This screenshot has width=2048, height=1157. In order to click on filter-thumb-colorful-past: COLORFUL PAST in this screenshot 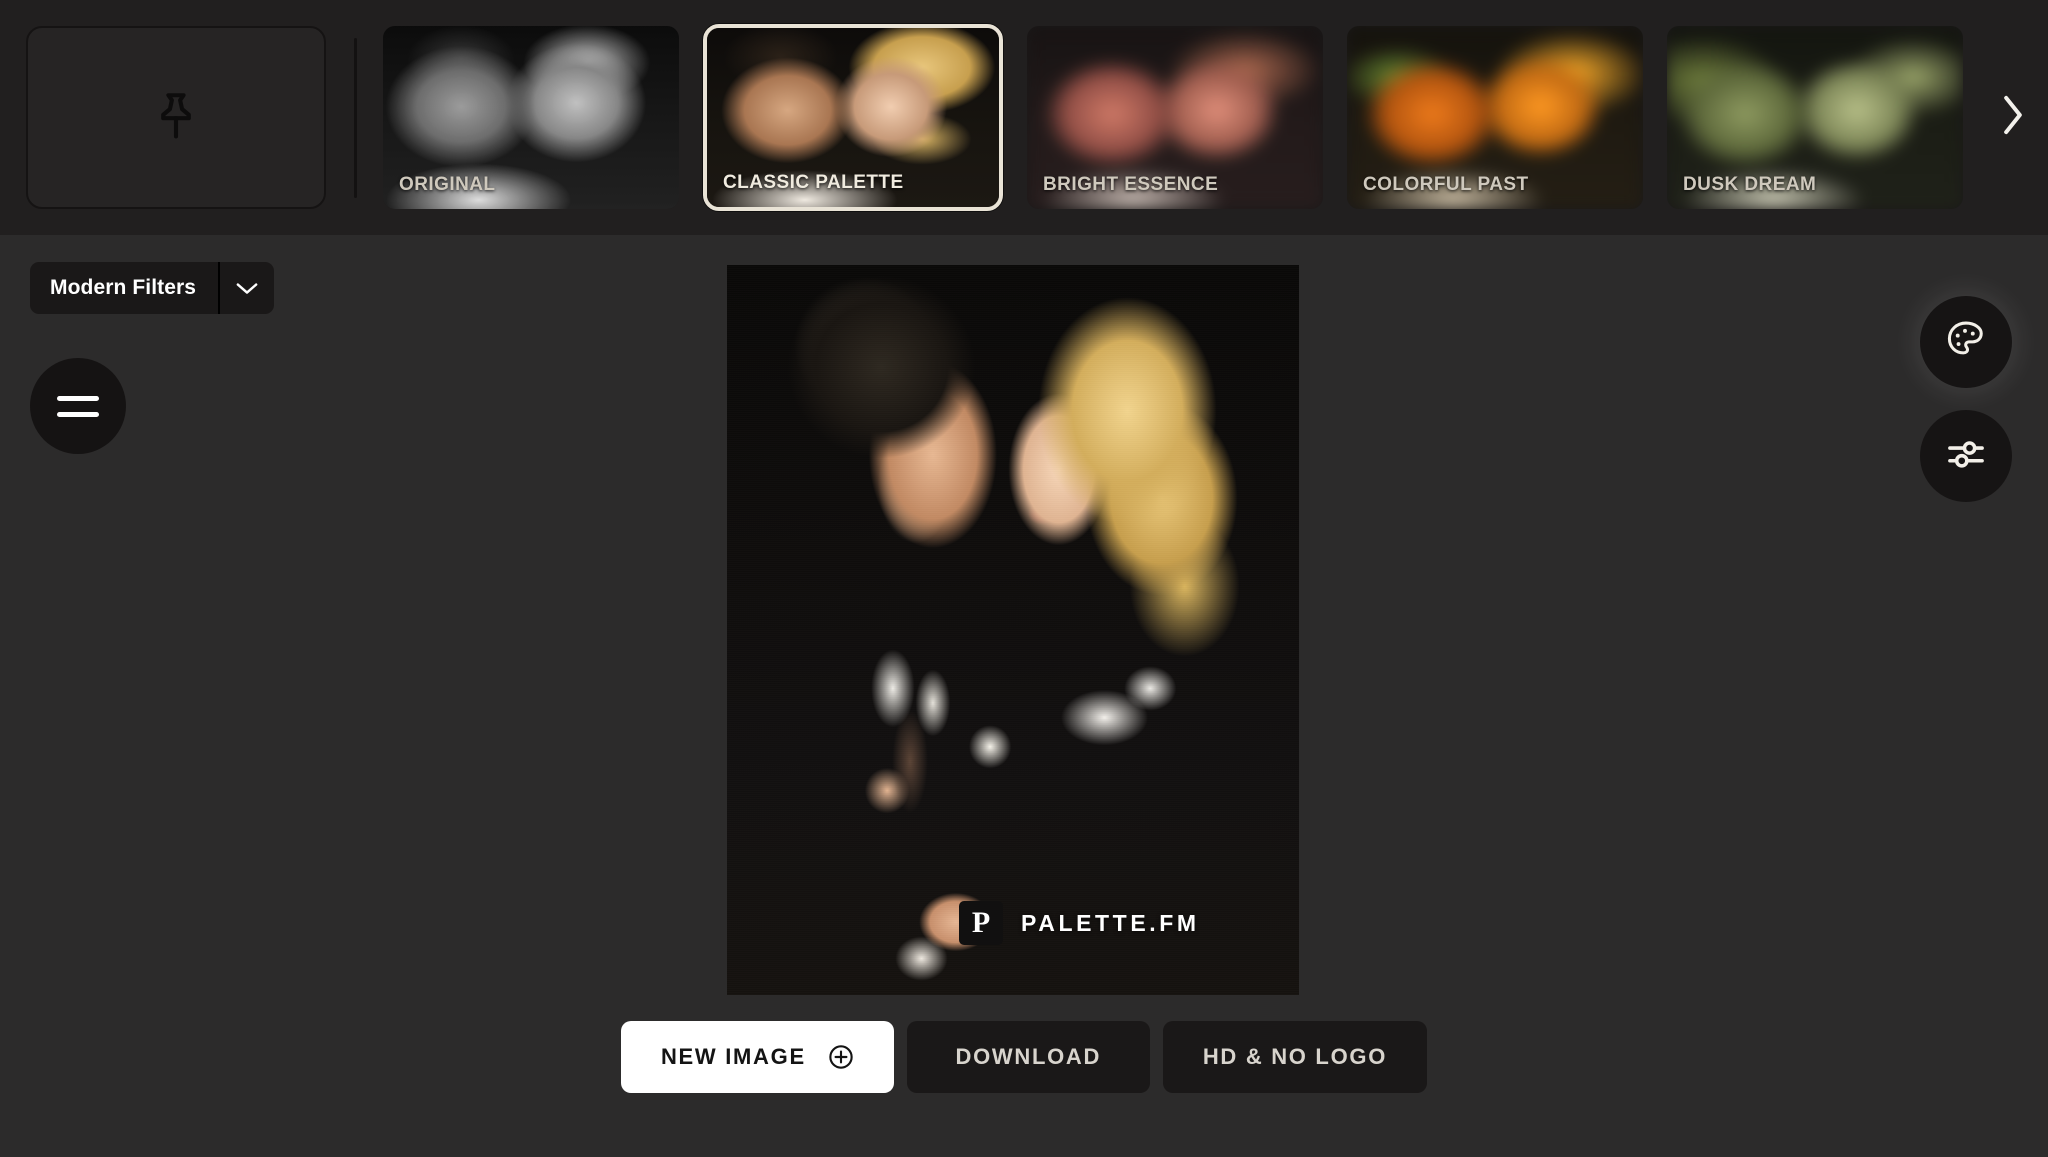, I will do `click(1495, 117)`.